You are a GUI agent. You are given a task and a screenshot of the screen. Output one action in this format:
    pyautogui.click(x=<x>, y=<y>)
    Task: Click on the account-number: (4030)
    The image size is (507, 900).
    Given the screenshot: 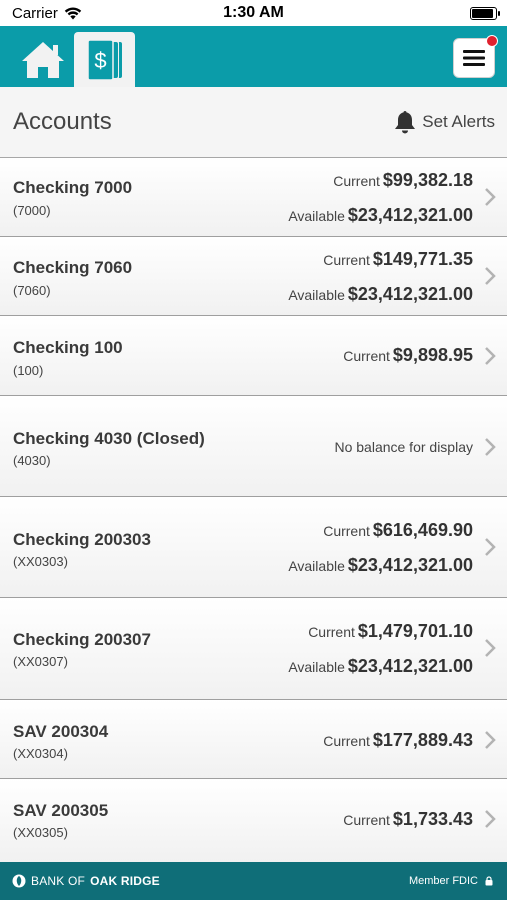 What is the action you would take?
    pyautogui.click(x=32, y=460)
    